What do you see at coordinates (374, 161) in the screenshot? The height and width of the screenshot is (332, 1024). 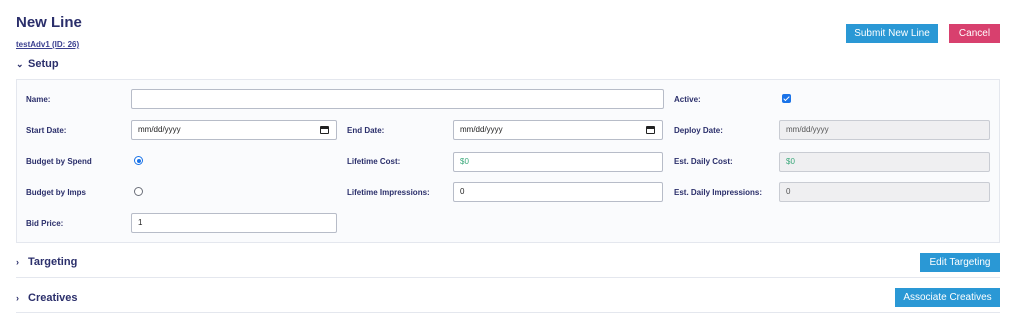 I see `lifetime-cost-label: Lifetime Cost:` at bounding box center [374, 161].